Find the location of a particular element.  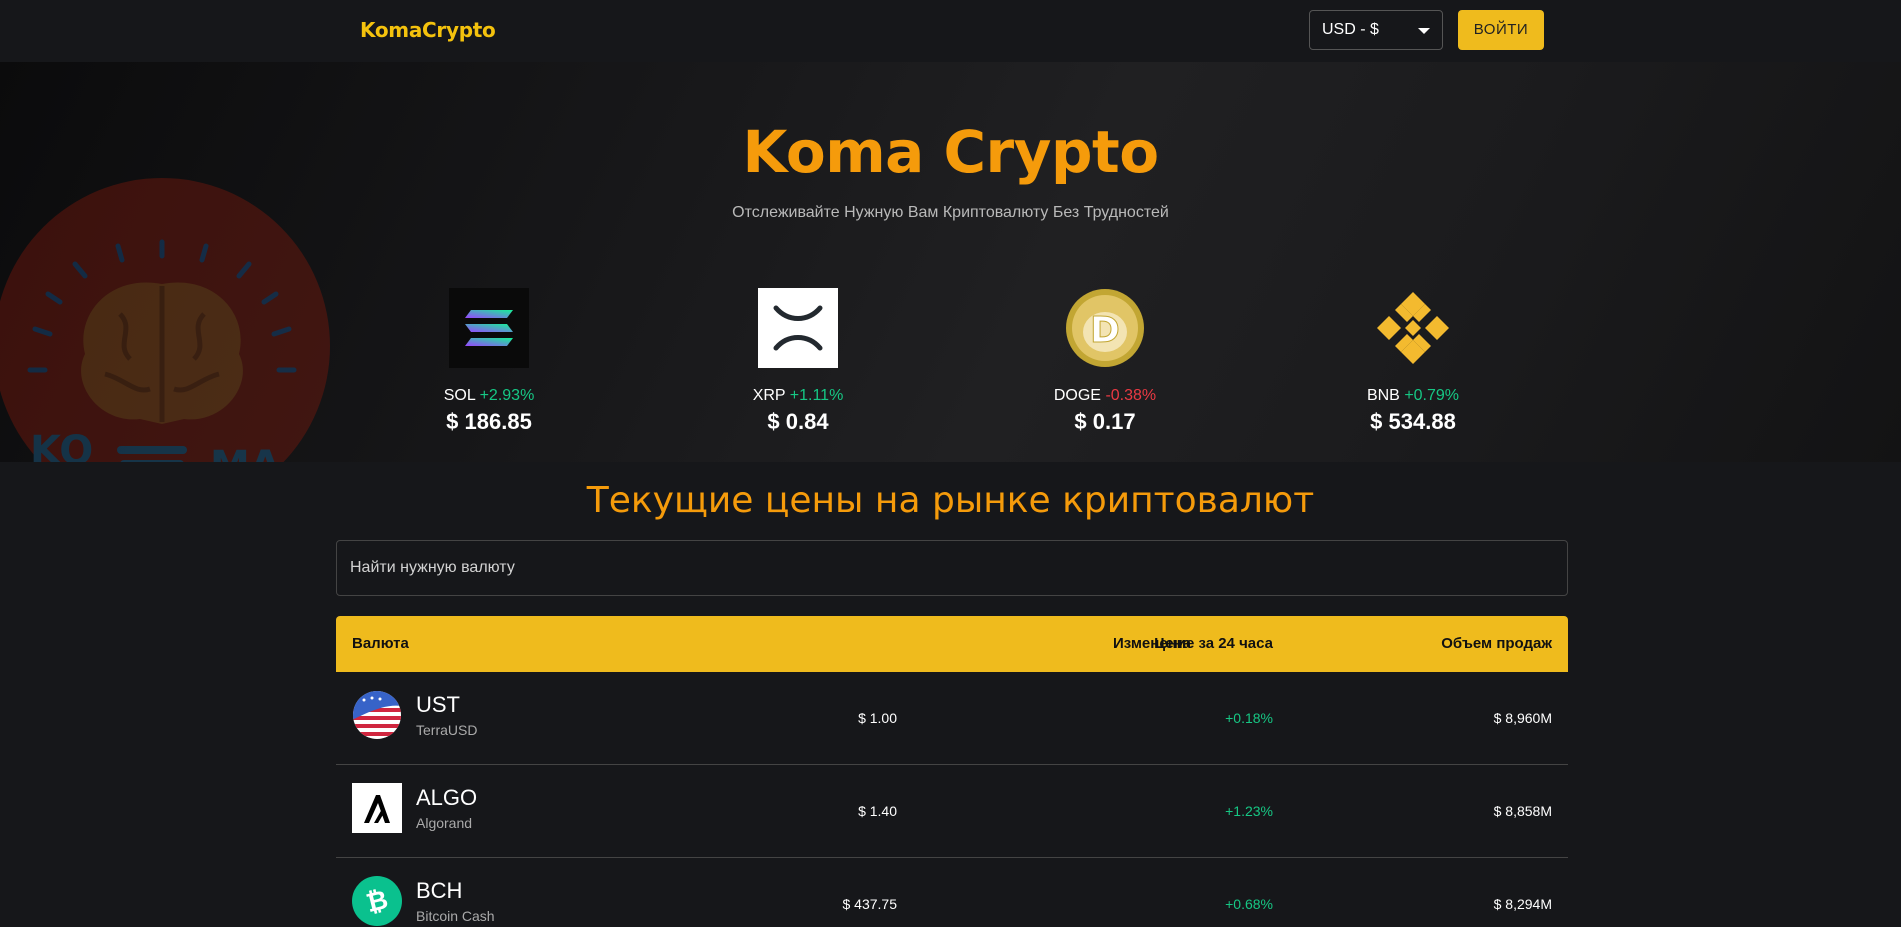

coin-price: $ 0.17 is located at coordinates (1105, 421).